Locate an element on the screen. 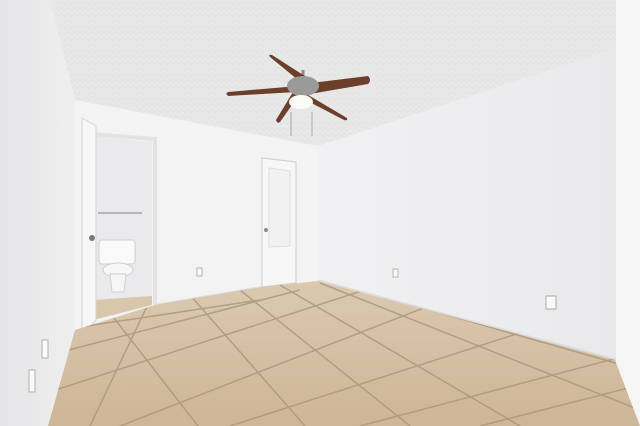 Image resolution: width=640 pixels, height=426 pixels. open-door-icon is located at coordinates (89, 227).